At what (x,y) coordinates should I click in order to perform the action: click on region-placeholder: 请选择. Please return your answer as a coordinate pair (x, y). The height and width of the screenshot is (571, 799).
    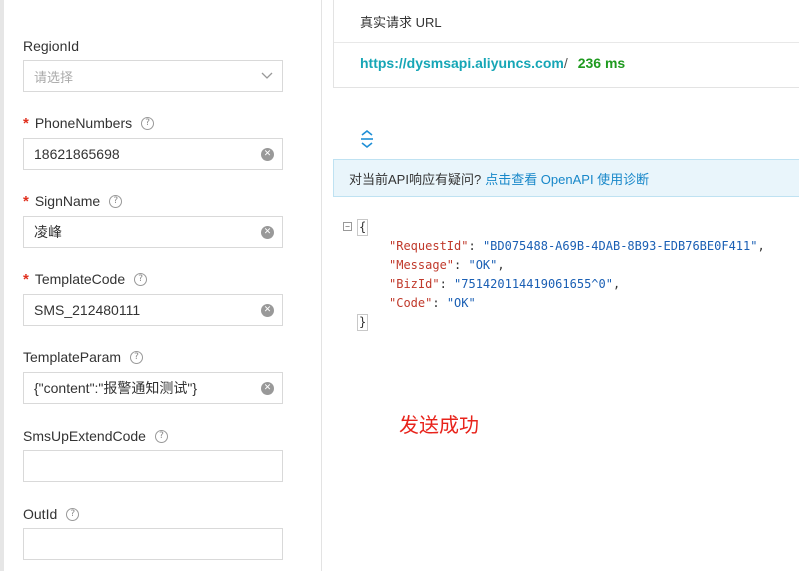
    Looking at the image, I should click on (54, 77).